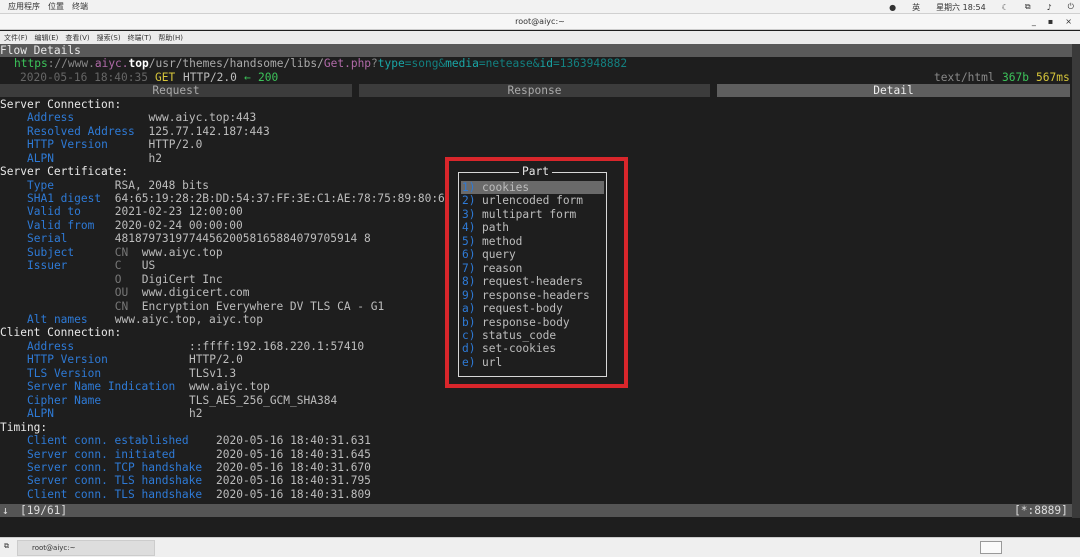 The height and width of the screenshot is (557, 1080). Describe the element at coordinates (54, 548) in the screenshot. I see `task-label: root@aiyc:~` at that location.